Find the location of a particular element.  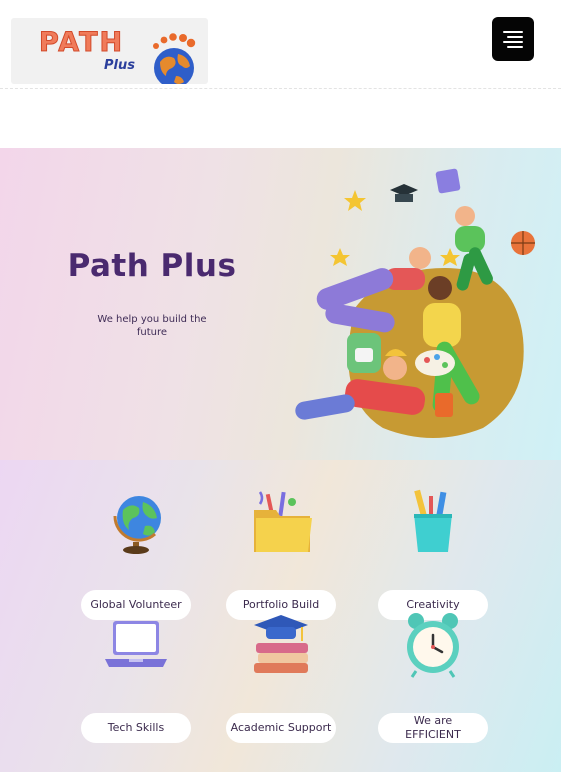

site-logo: PATH Plus is located at coordinates (109, 51).